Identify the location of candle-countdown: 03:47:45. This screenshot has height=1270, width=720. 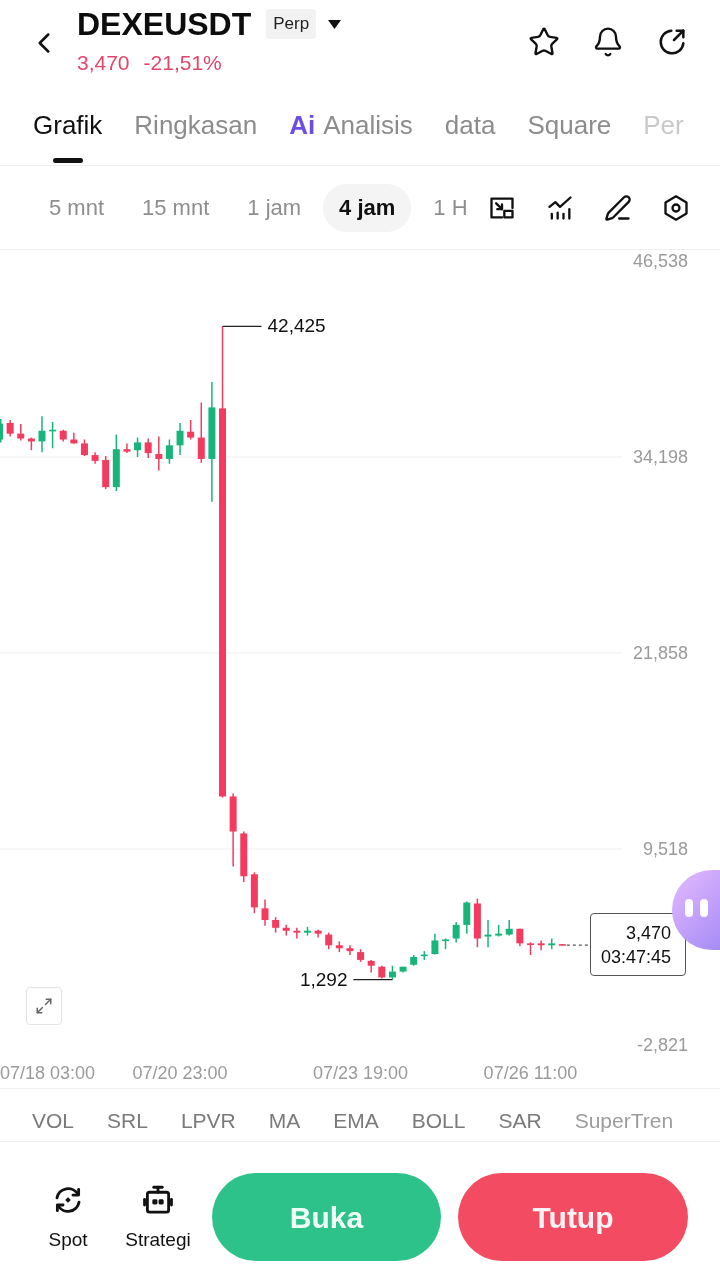
(635, 957).